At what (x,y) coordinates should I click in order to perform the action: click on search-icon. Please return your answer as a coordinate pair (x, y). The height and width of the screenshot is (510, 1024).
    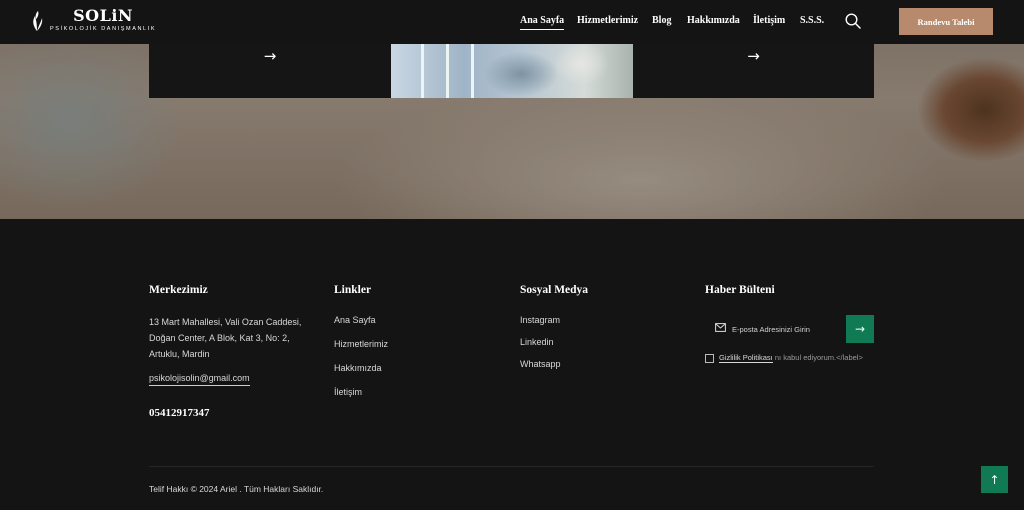
    Looking at the image, I should click on (853, 21).